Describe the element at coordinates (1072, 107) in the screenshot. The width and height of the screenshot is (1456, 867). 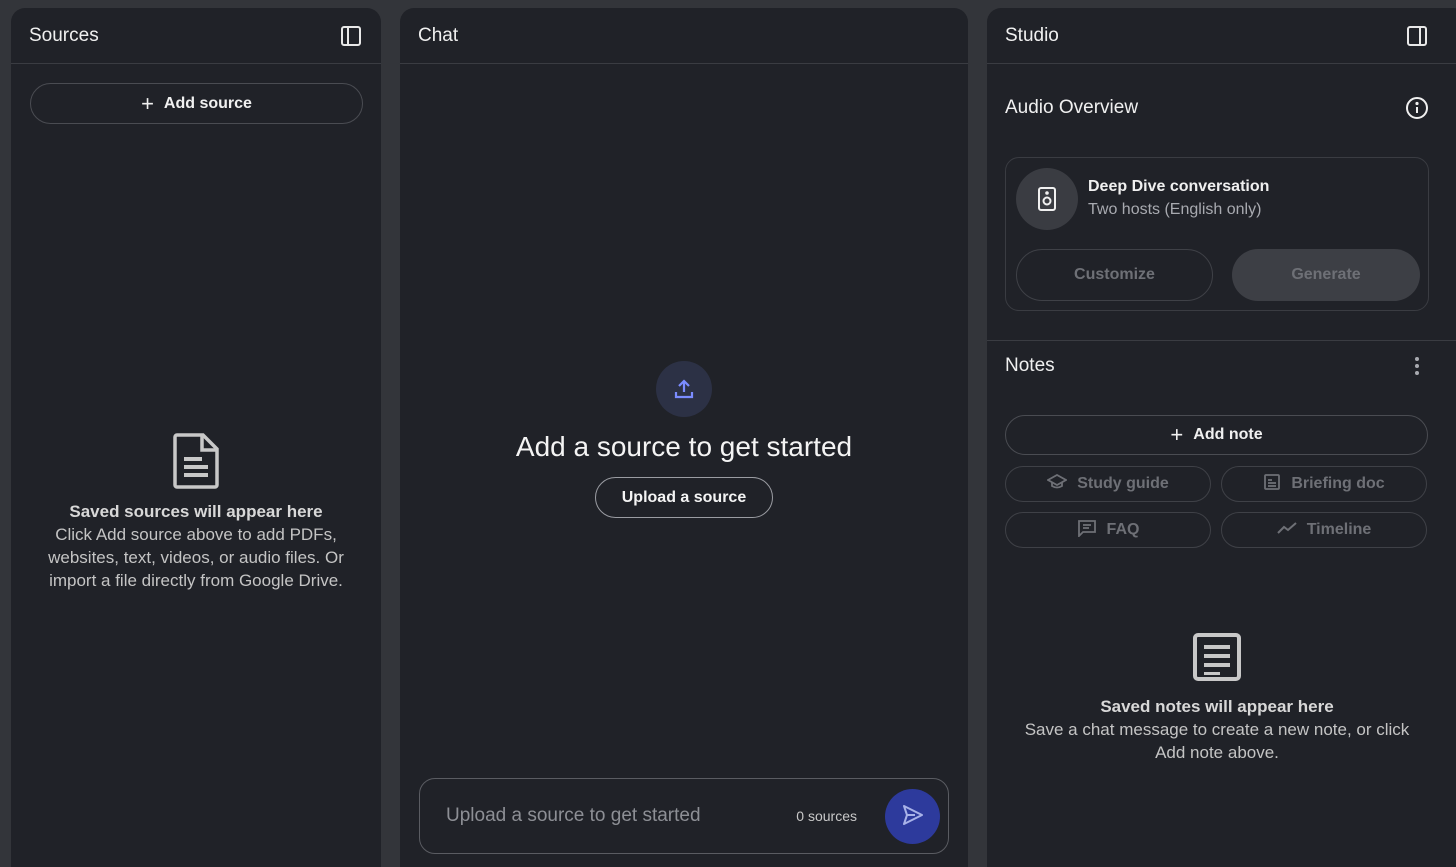
I see `audio-overview-title: Audio Overview` at that location.